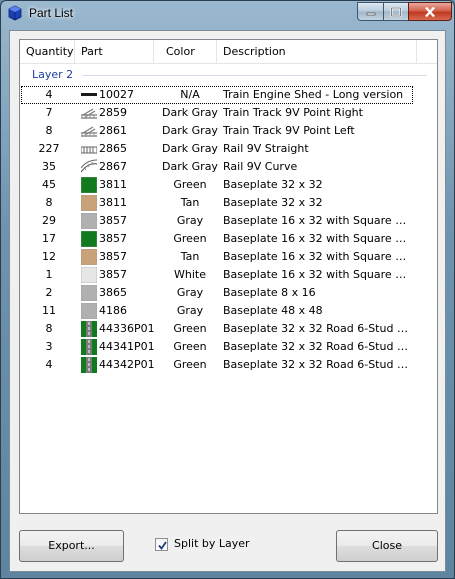 The height and width of the screenshot is (579, 455). Describe the element at coordinates (273, 184) in the screenshot. I see `cell-description: Baseplate 32 x 32` at that location.